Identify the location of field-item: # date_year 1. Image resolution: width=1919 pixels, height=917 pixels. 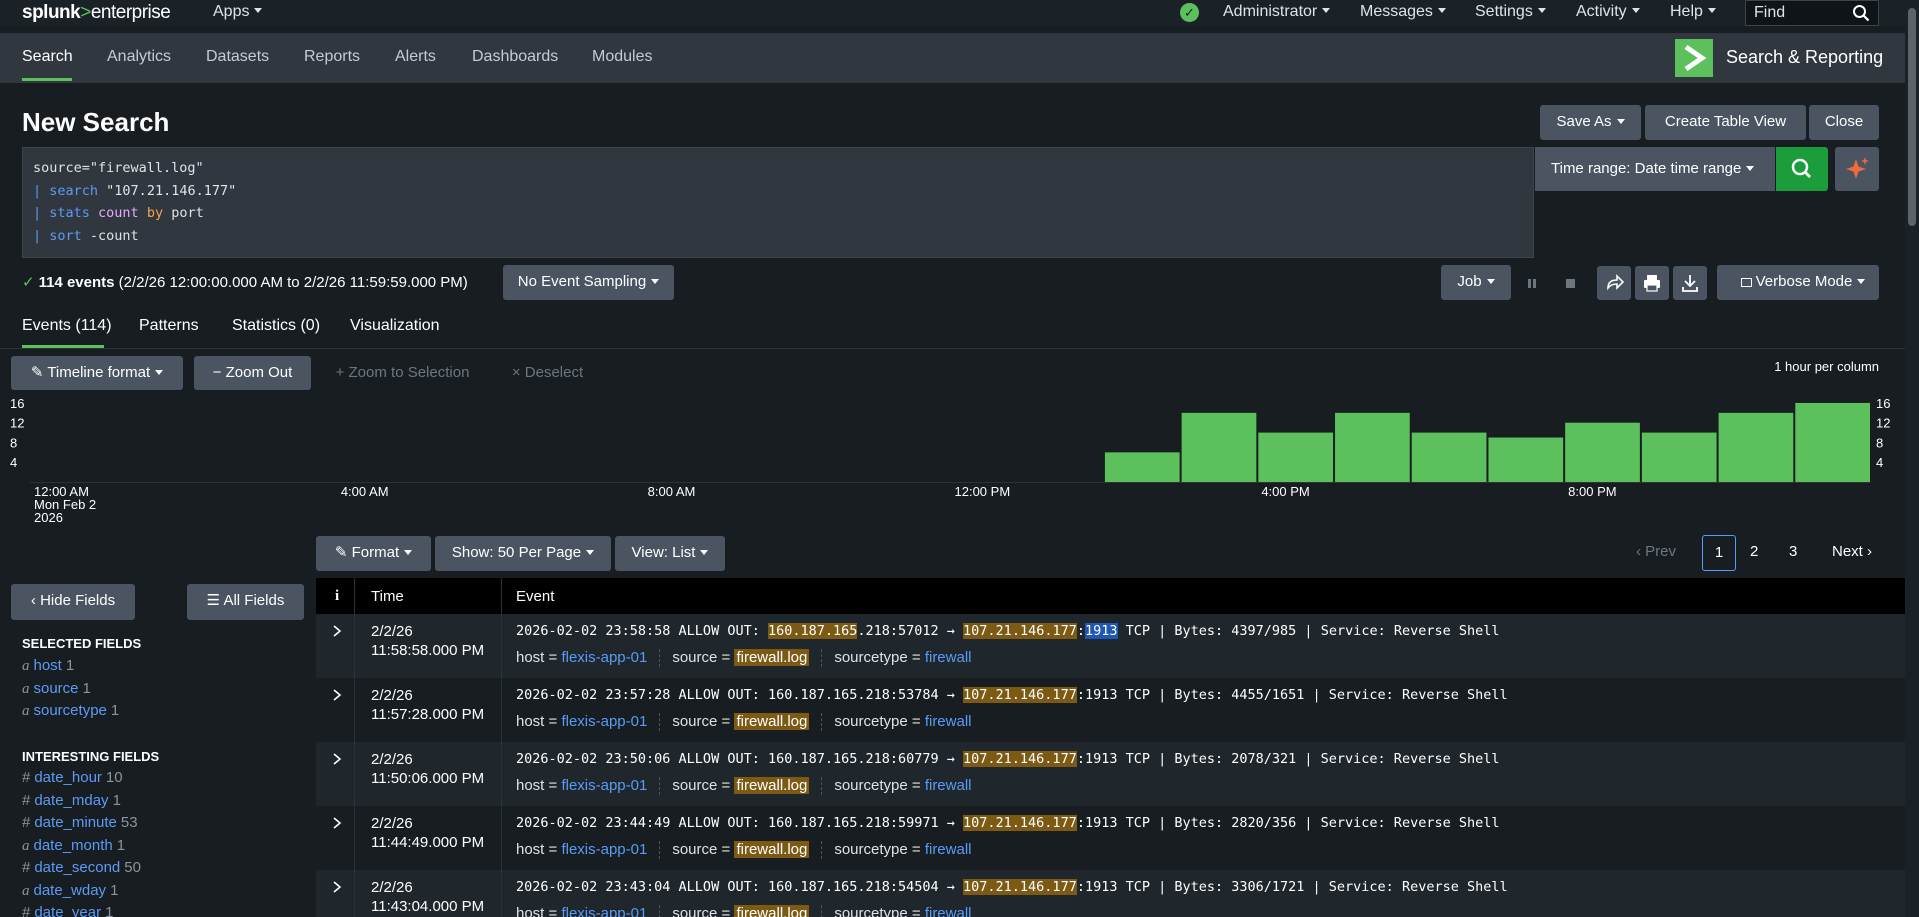
(67, 910).